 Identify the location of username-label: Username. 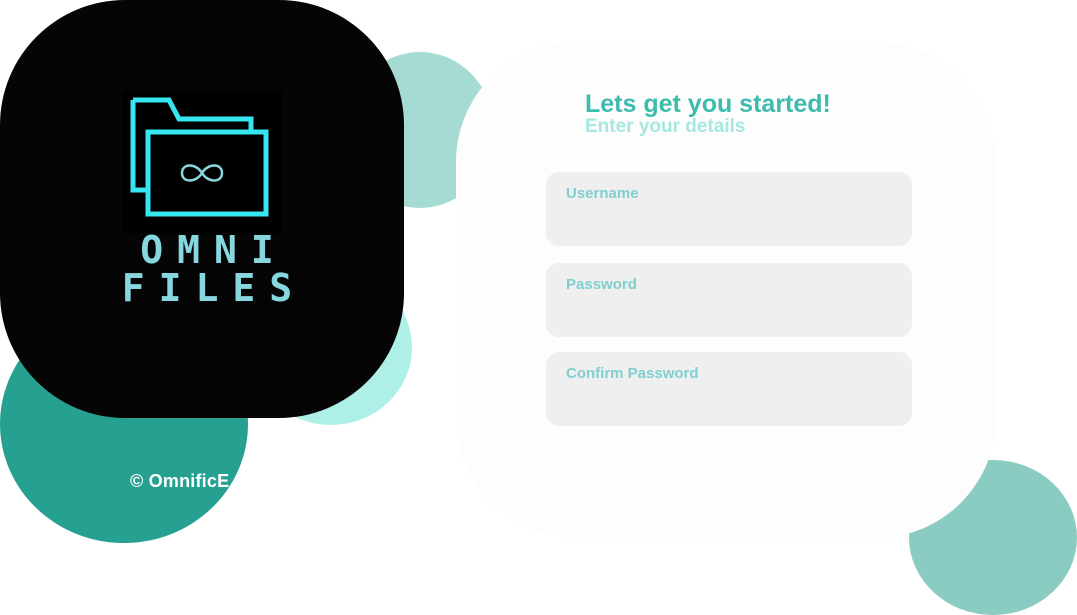
(602, 193).